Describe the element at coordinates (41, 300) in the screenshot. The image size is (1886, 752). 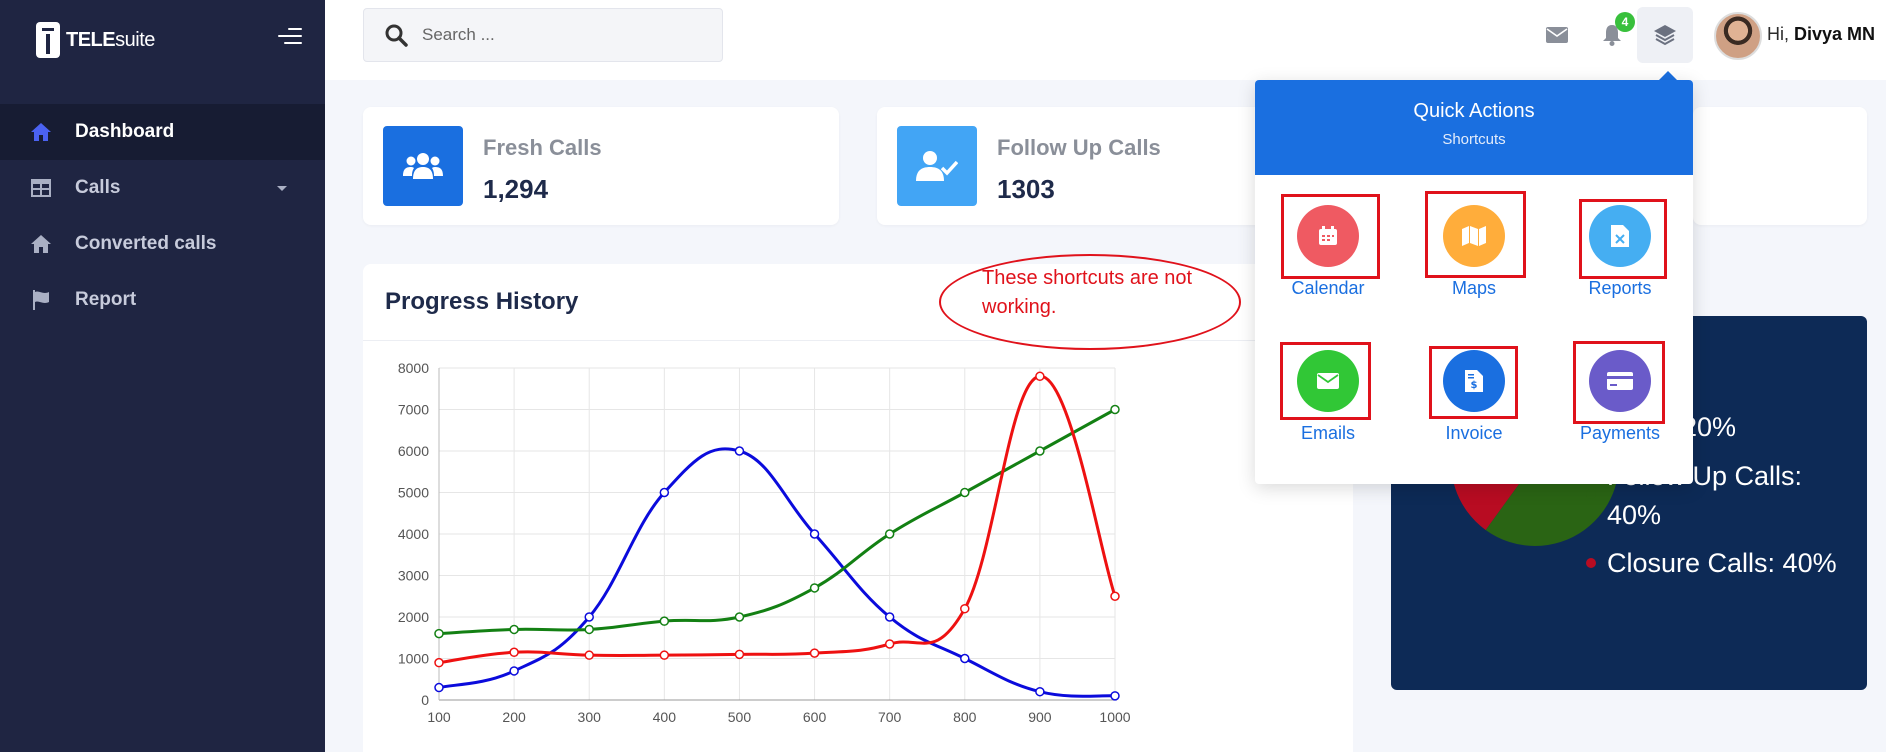
I see `flag-icon` at that location.